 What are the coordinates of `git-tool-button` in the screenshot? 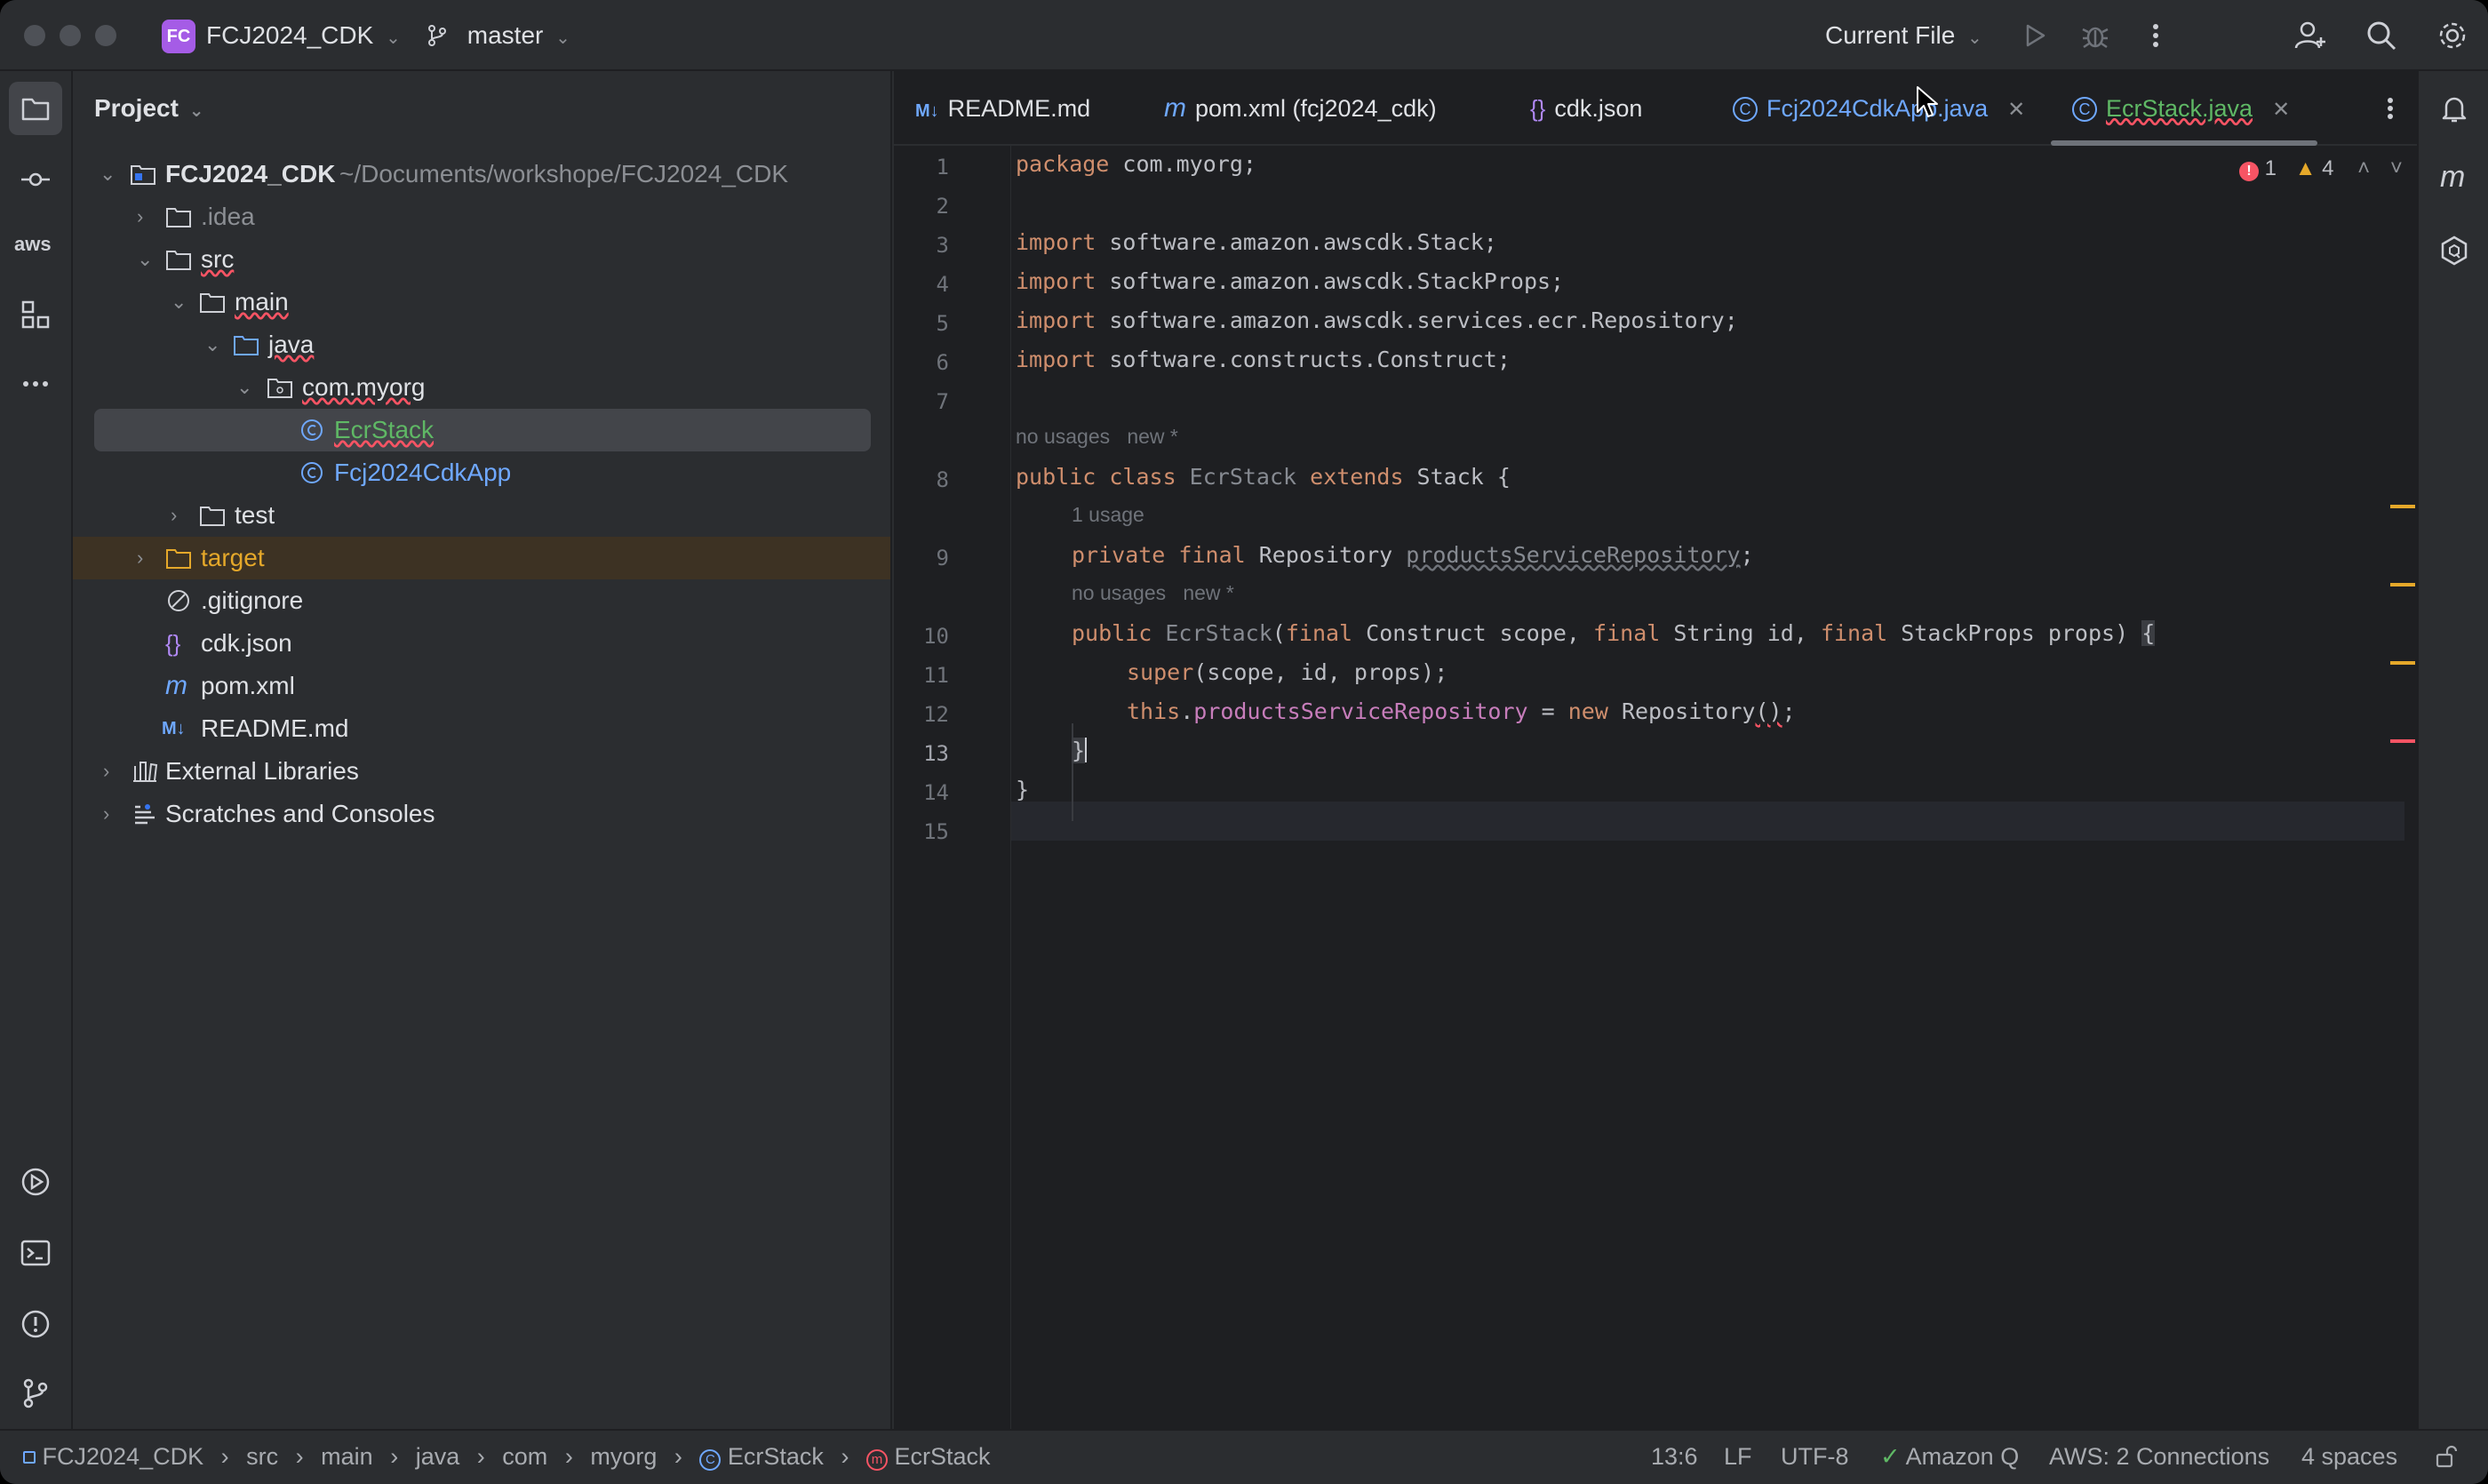 It's located at (35, 1394).